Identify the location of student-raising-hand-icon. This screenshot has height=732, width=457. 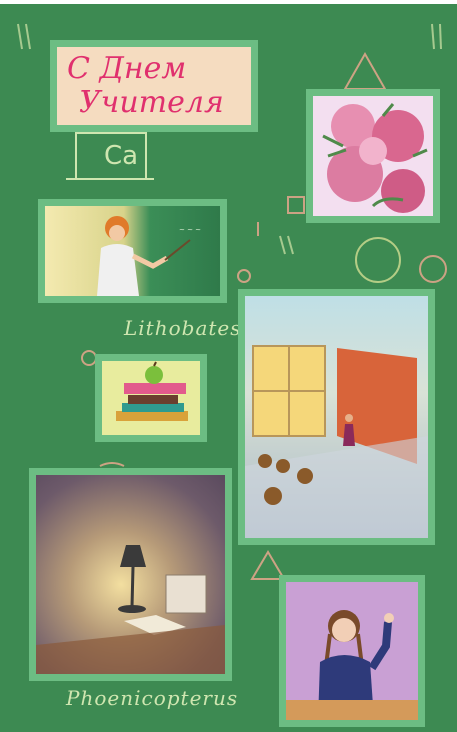
(352, 665).